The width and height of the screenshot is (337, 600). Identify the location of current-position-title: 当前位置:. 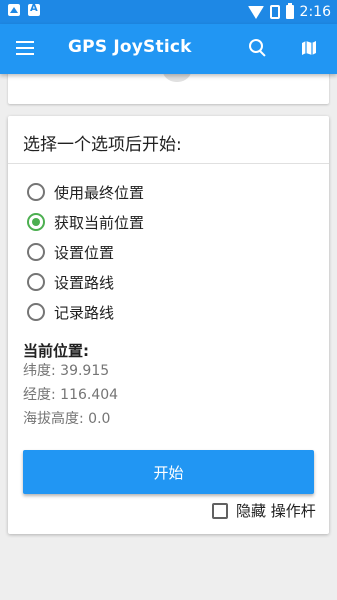
(56, 351).